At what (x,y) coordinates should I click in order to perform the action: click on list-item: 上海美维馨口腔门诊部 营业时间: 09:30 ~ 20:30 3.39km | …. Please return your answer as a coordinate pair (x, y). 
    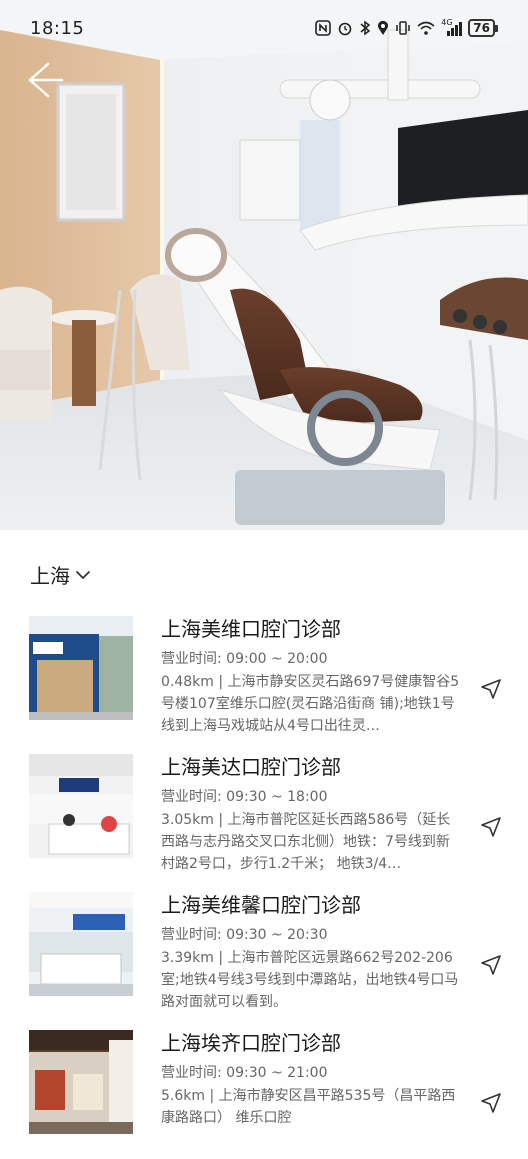
    Looking at the image, I should click on (264, 955).